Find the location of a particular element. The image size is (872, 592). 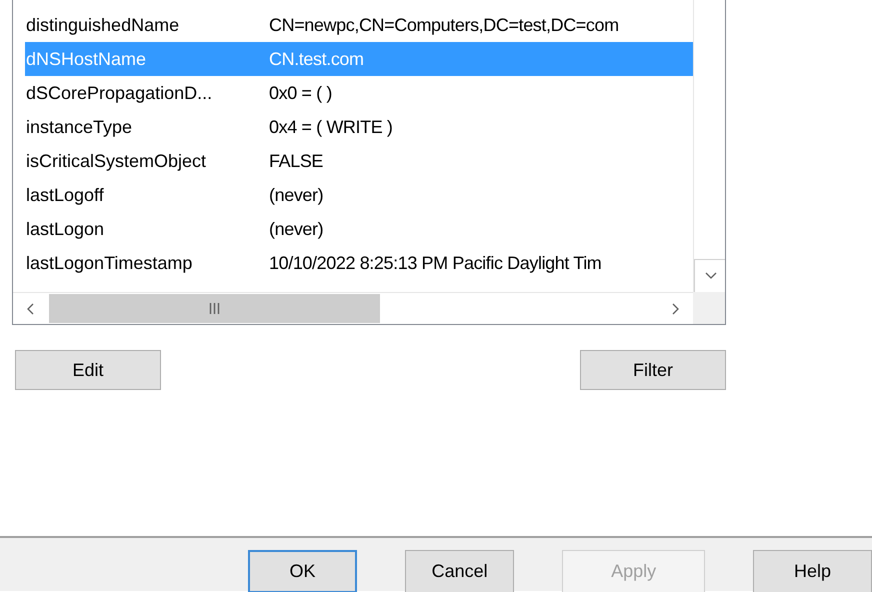

attribute-row: lastLogoff (never) is located at coordinates (359, 195).